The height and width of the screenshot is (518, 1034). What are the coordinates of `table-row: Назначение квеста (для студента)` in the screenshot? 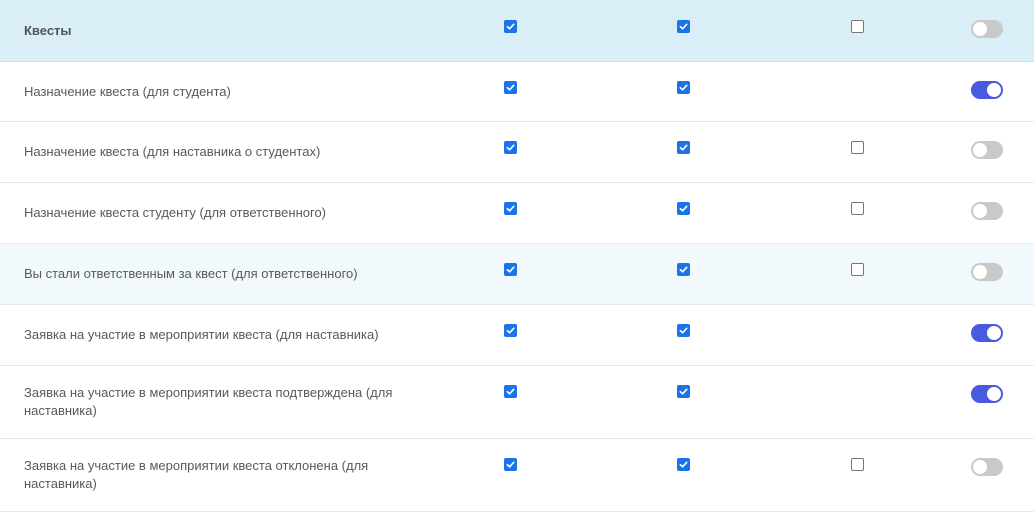 It's located at (517, 92).